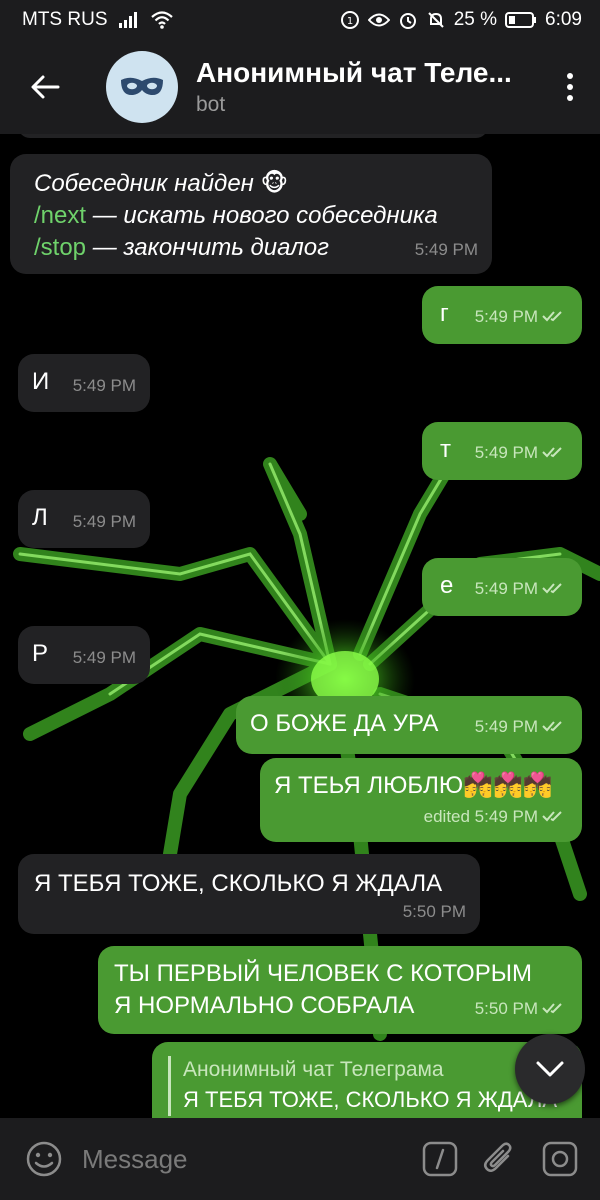 The height and width of the screenshot is (1200, 600). What do you see at coordinates (207, 247) in the screenshot?
I see `message-text: — закончить диалог` at bounding box center [207, 247].